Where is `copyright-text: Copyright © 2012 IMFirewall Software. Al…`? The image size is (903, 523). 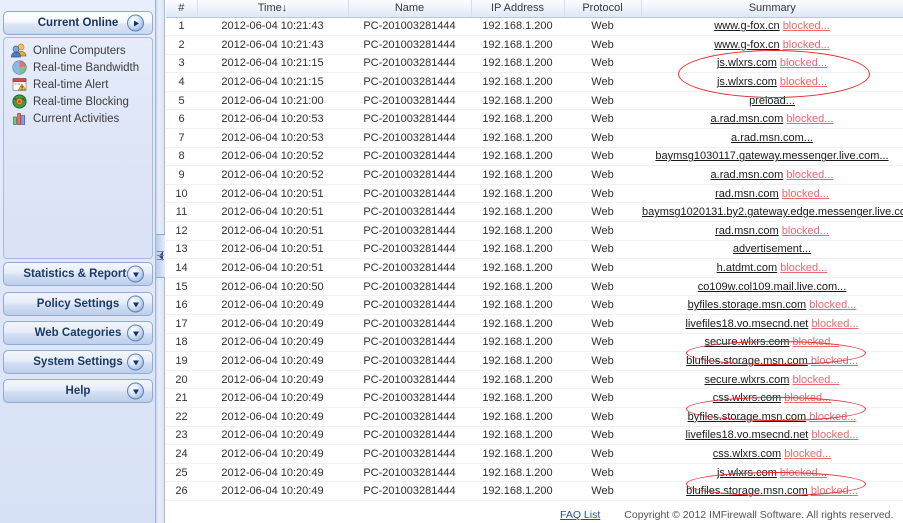 copyright-text: Copyright © 2012 IMFirewall Software. Al… is located at coordinates (759, 515).